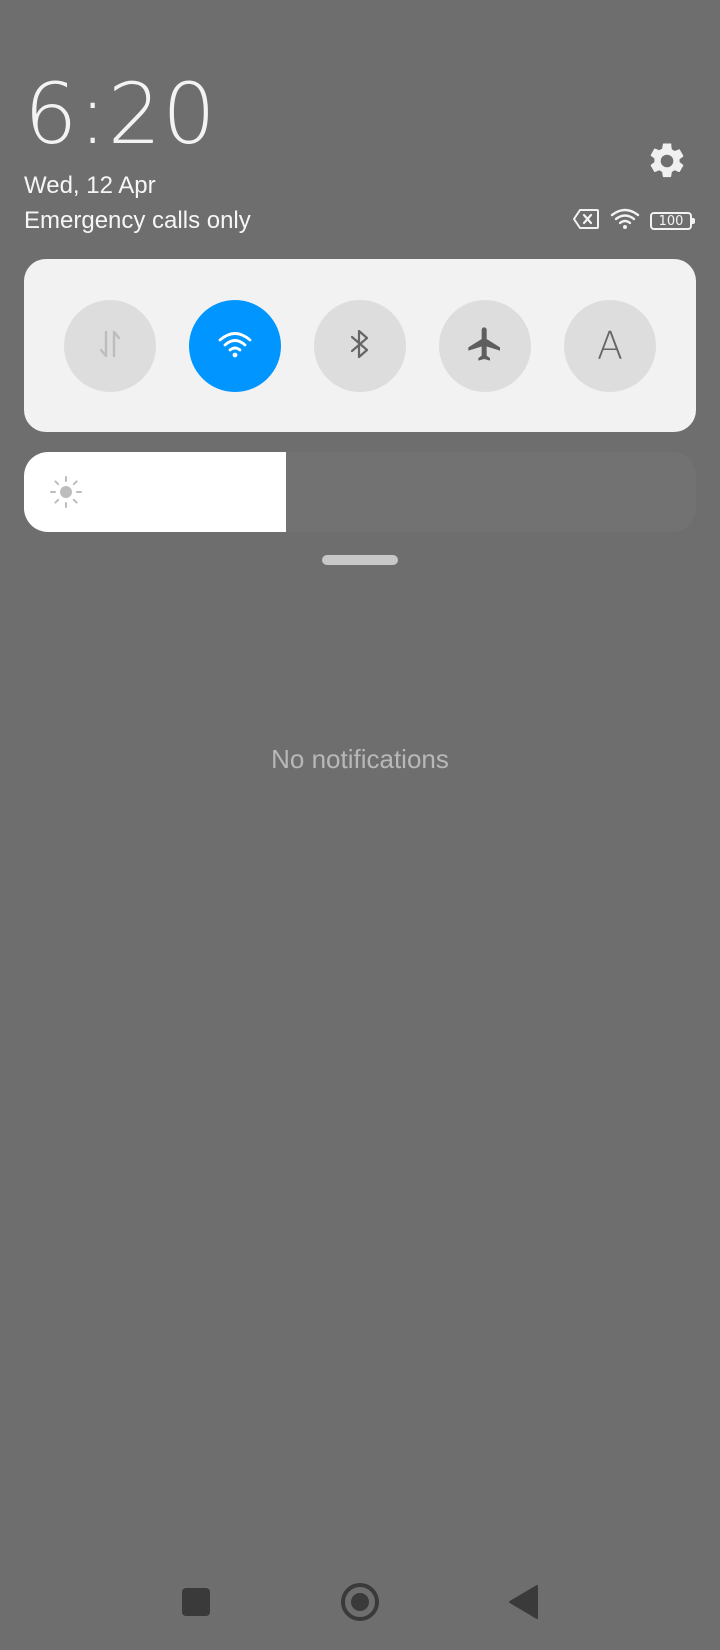 This screenshot has height=1650, width=720. I want to click on clock-time: 6:20, so click(120, 114).